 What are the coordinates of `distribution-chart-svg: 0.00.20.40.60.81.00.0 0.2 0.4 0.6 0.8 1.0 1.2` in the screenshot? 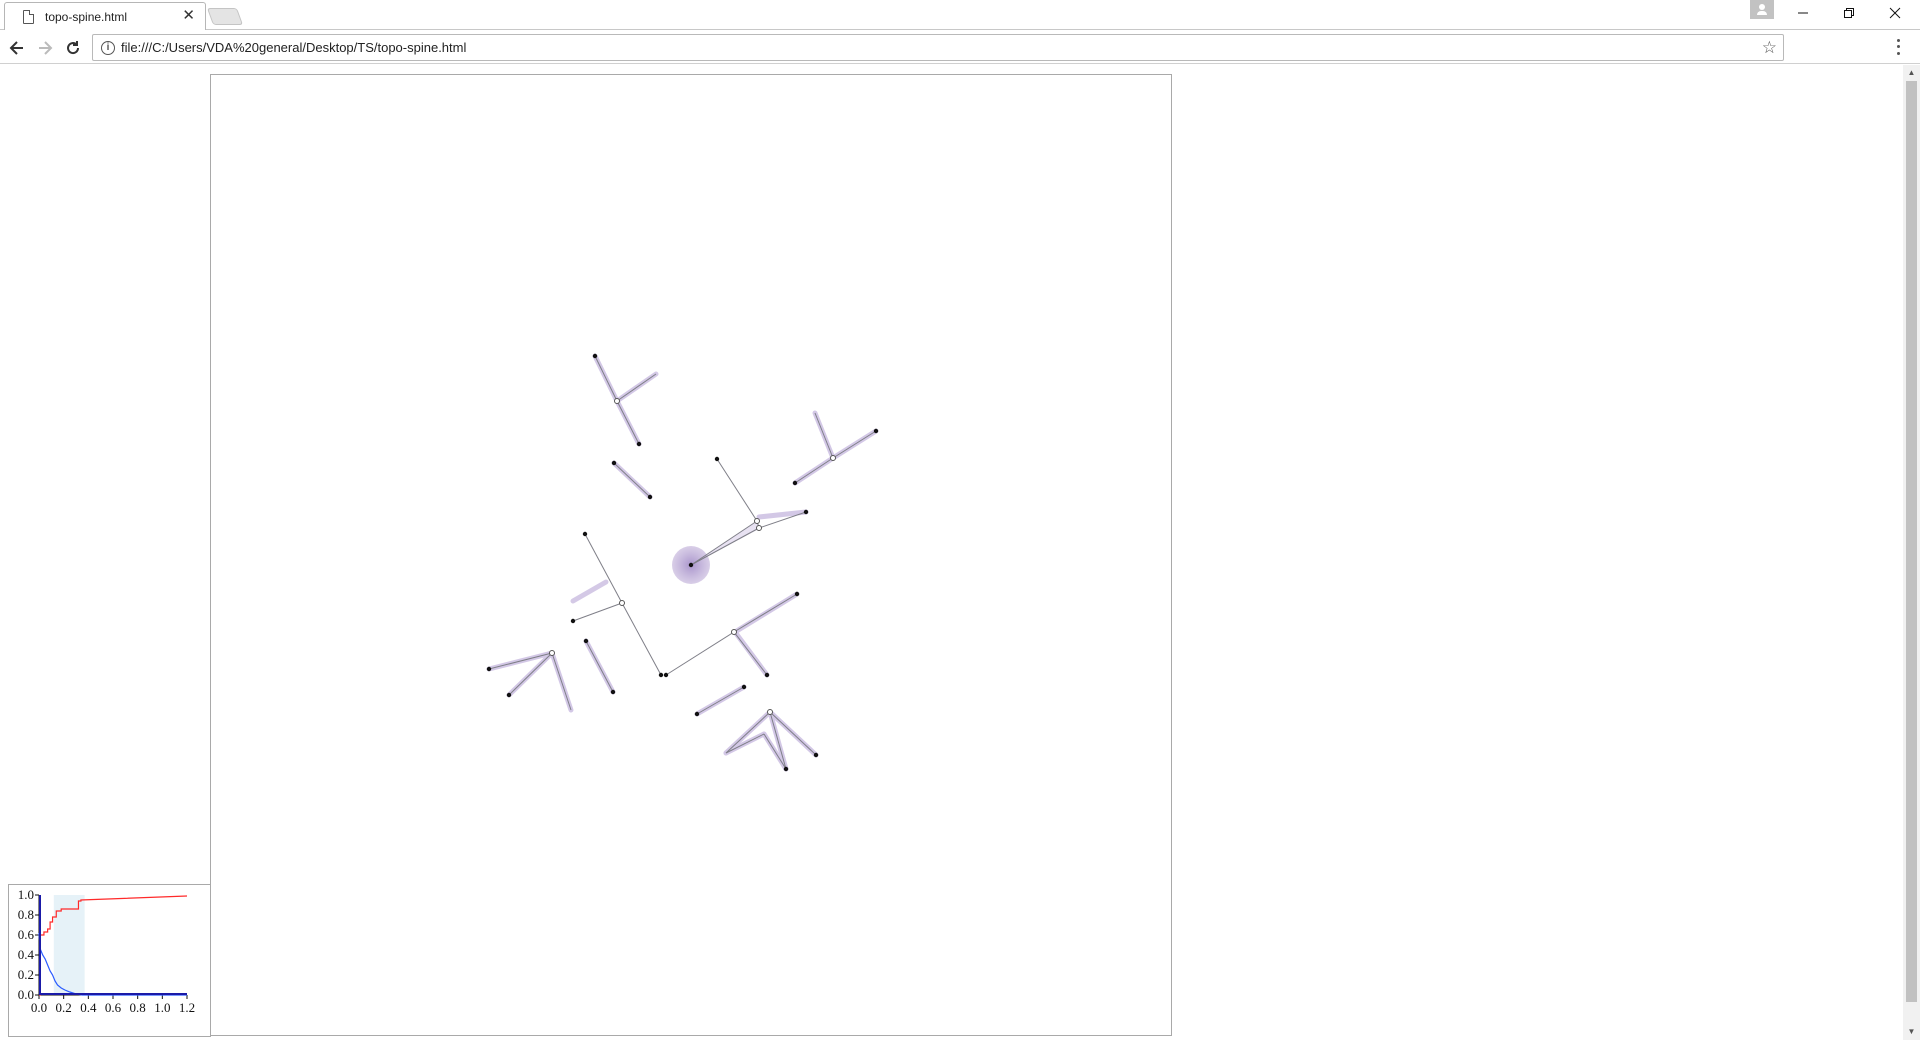 It's located at (106, 951).